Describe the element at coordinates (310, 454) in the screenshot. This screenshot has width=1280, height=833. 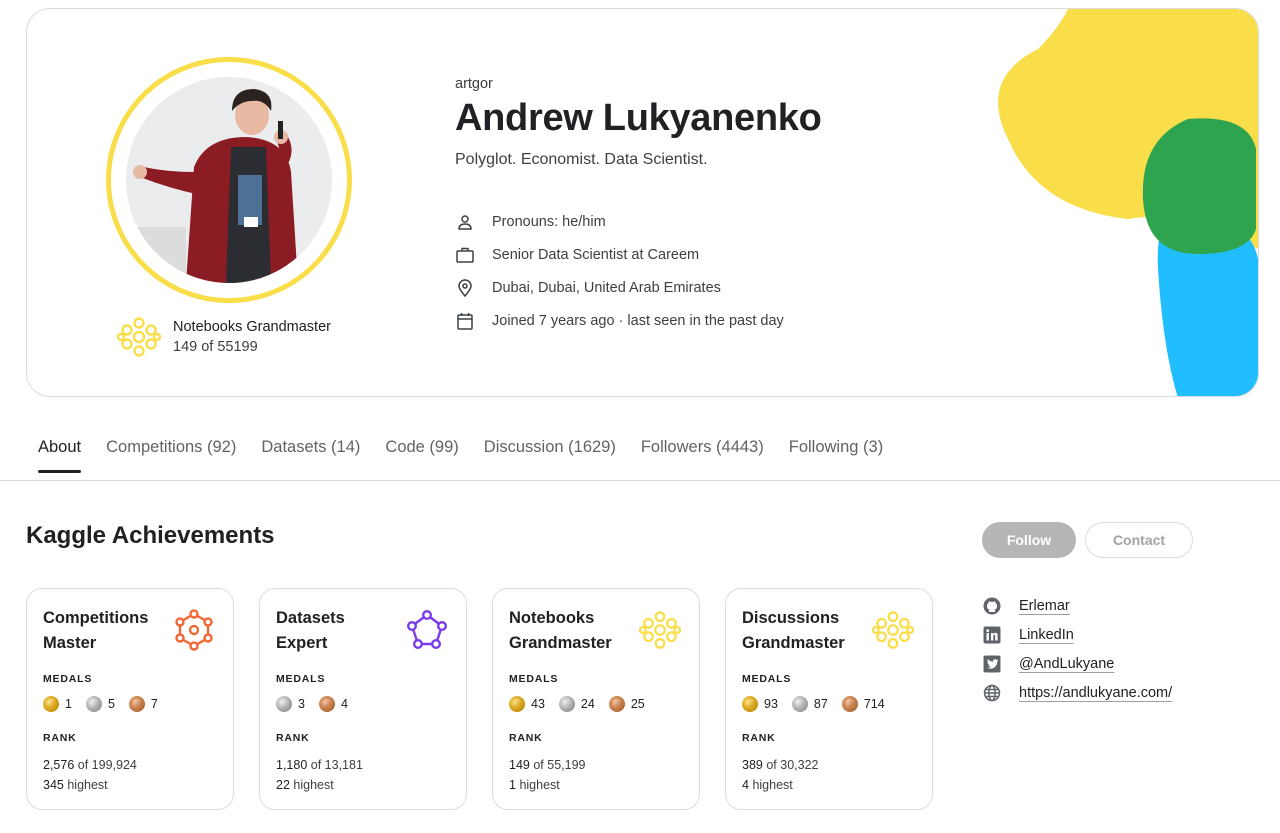
I see `tab-datasets: Datasets (14)` at that location.